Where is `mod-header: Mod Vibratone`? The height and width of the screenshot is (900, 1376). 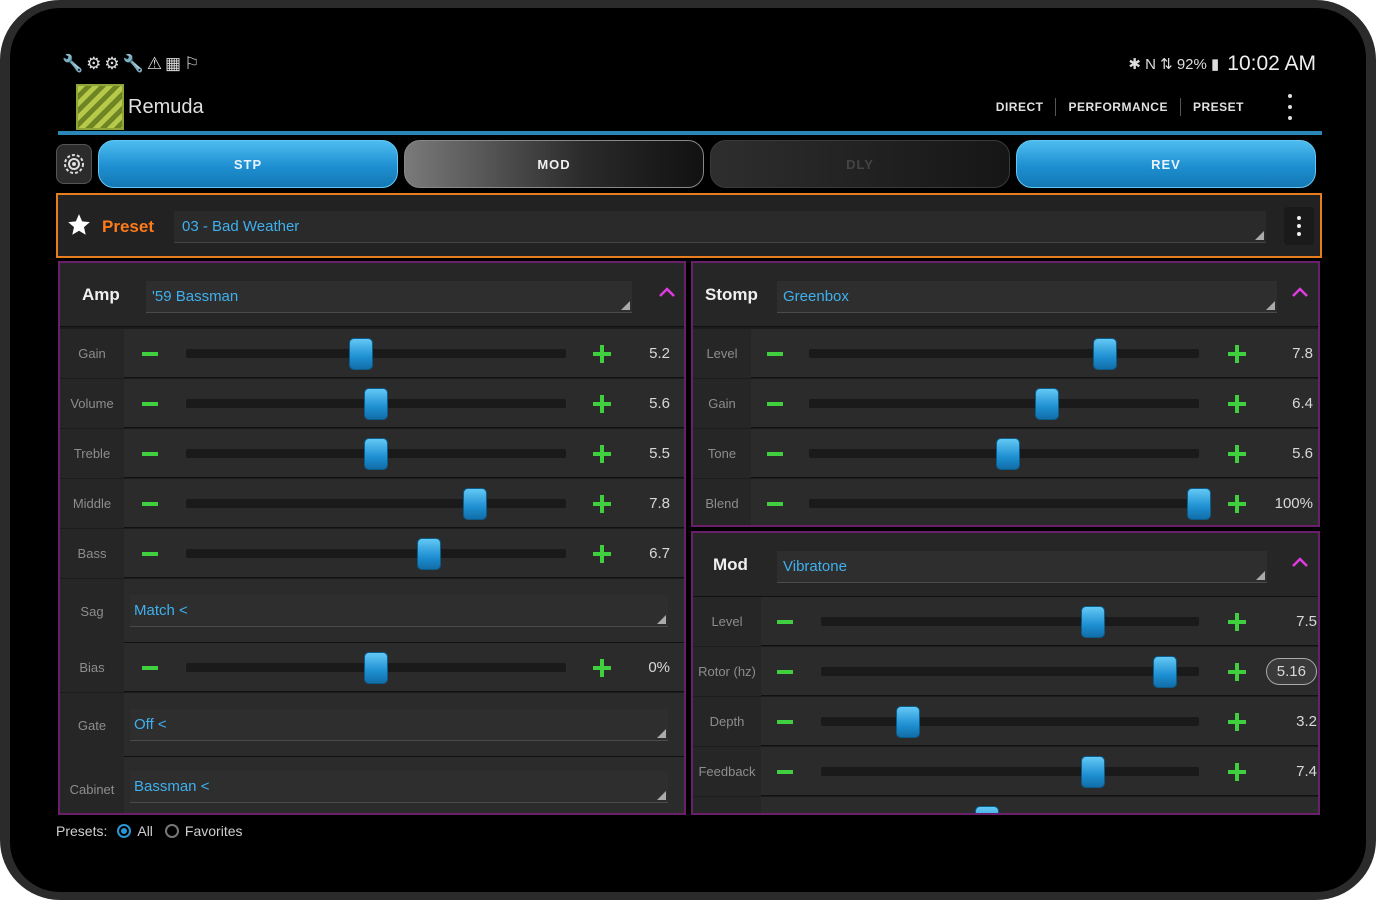
mod-header: Mod Vibratone is located at coordinates (1005, 565).